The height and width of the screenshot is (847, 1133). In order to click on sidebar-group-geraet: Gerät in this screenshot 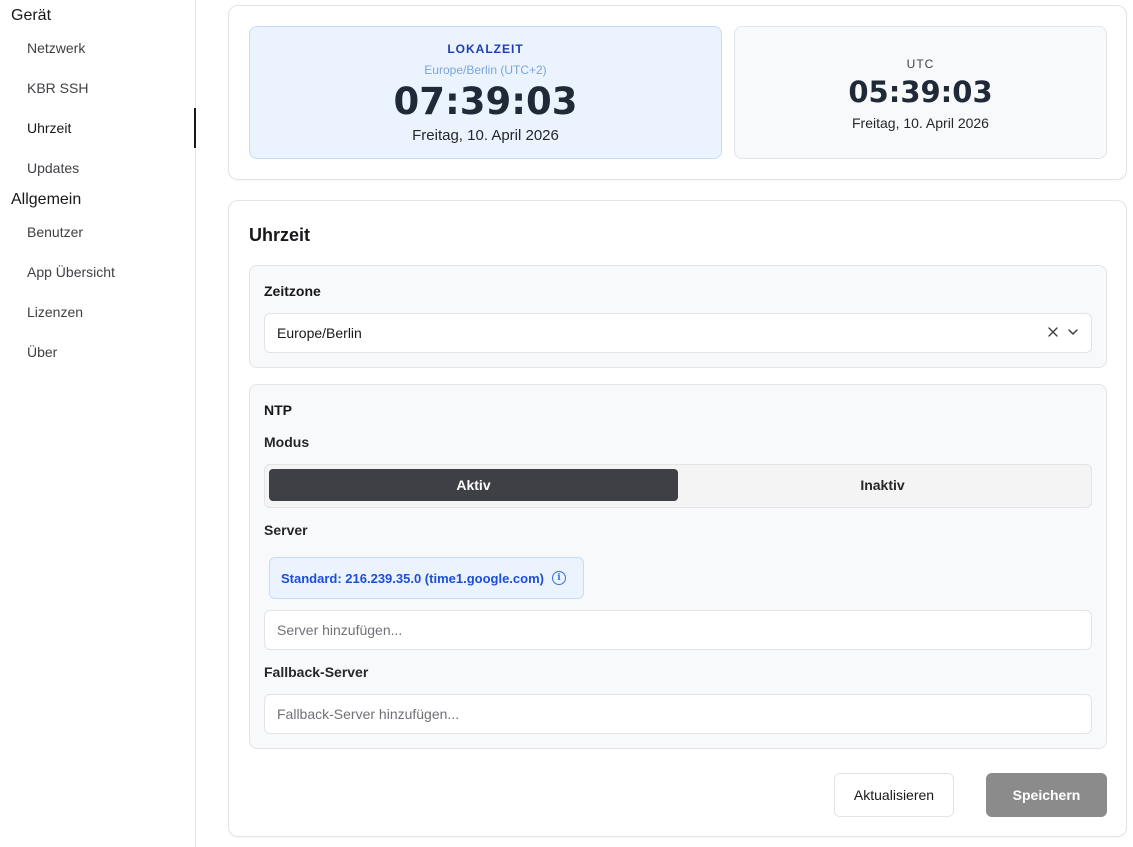, I will do `click(31, 15)`.